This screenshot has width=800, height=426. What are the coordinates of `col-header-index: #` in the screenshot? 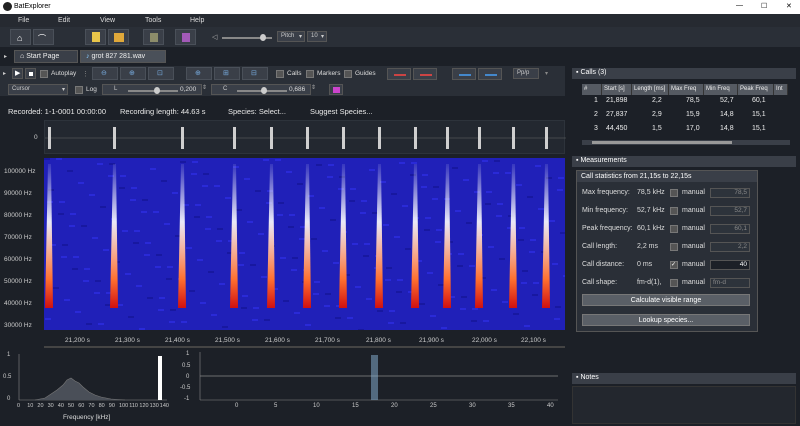 It's located at (592, 89).